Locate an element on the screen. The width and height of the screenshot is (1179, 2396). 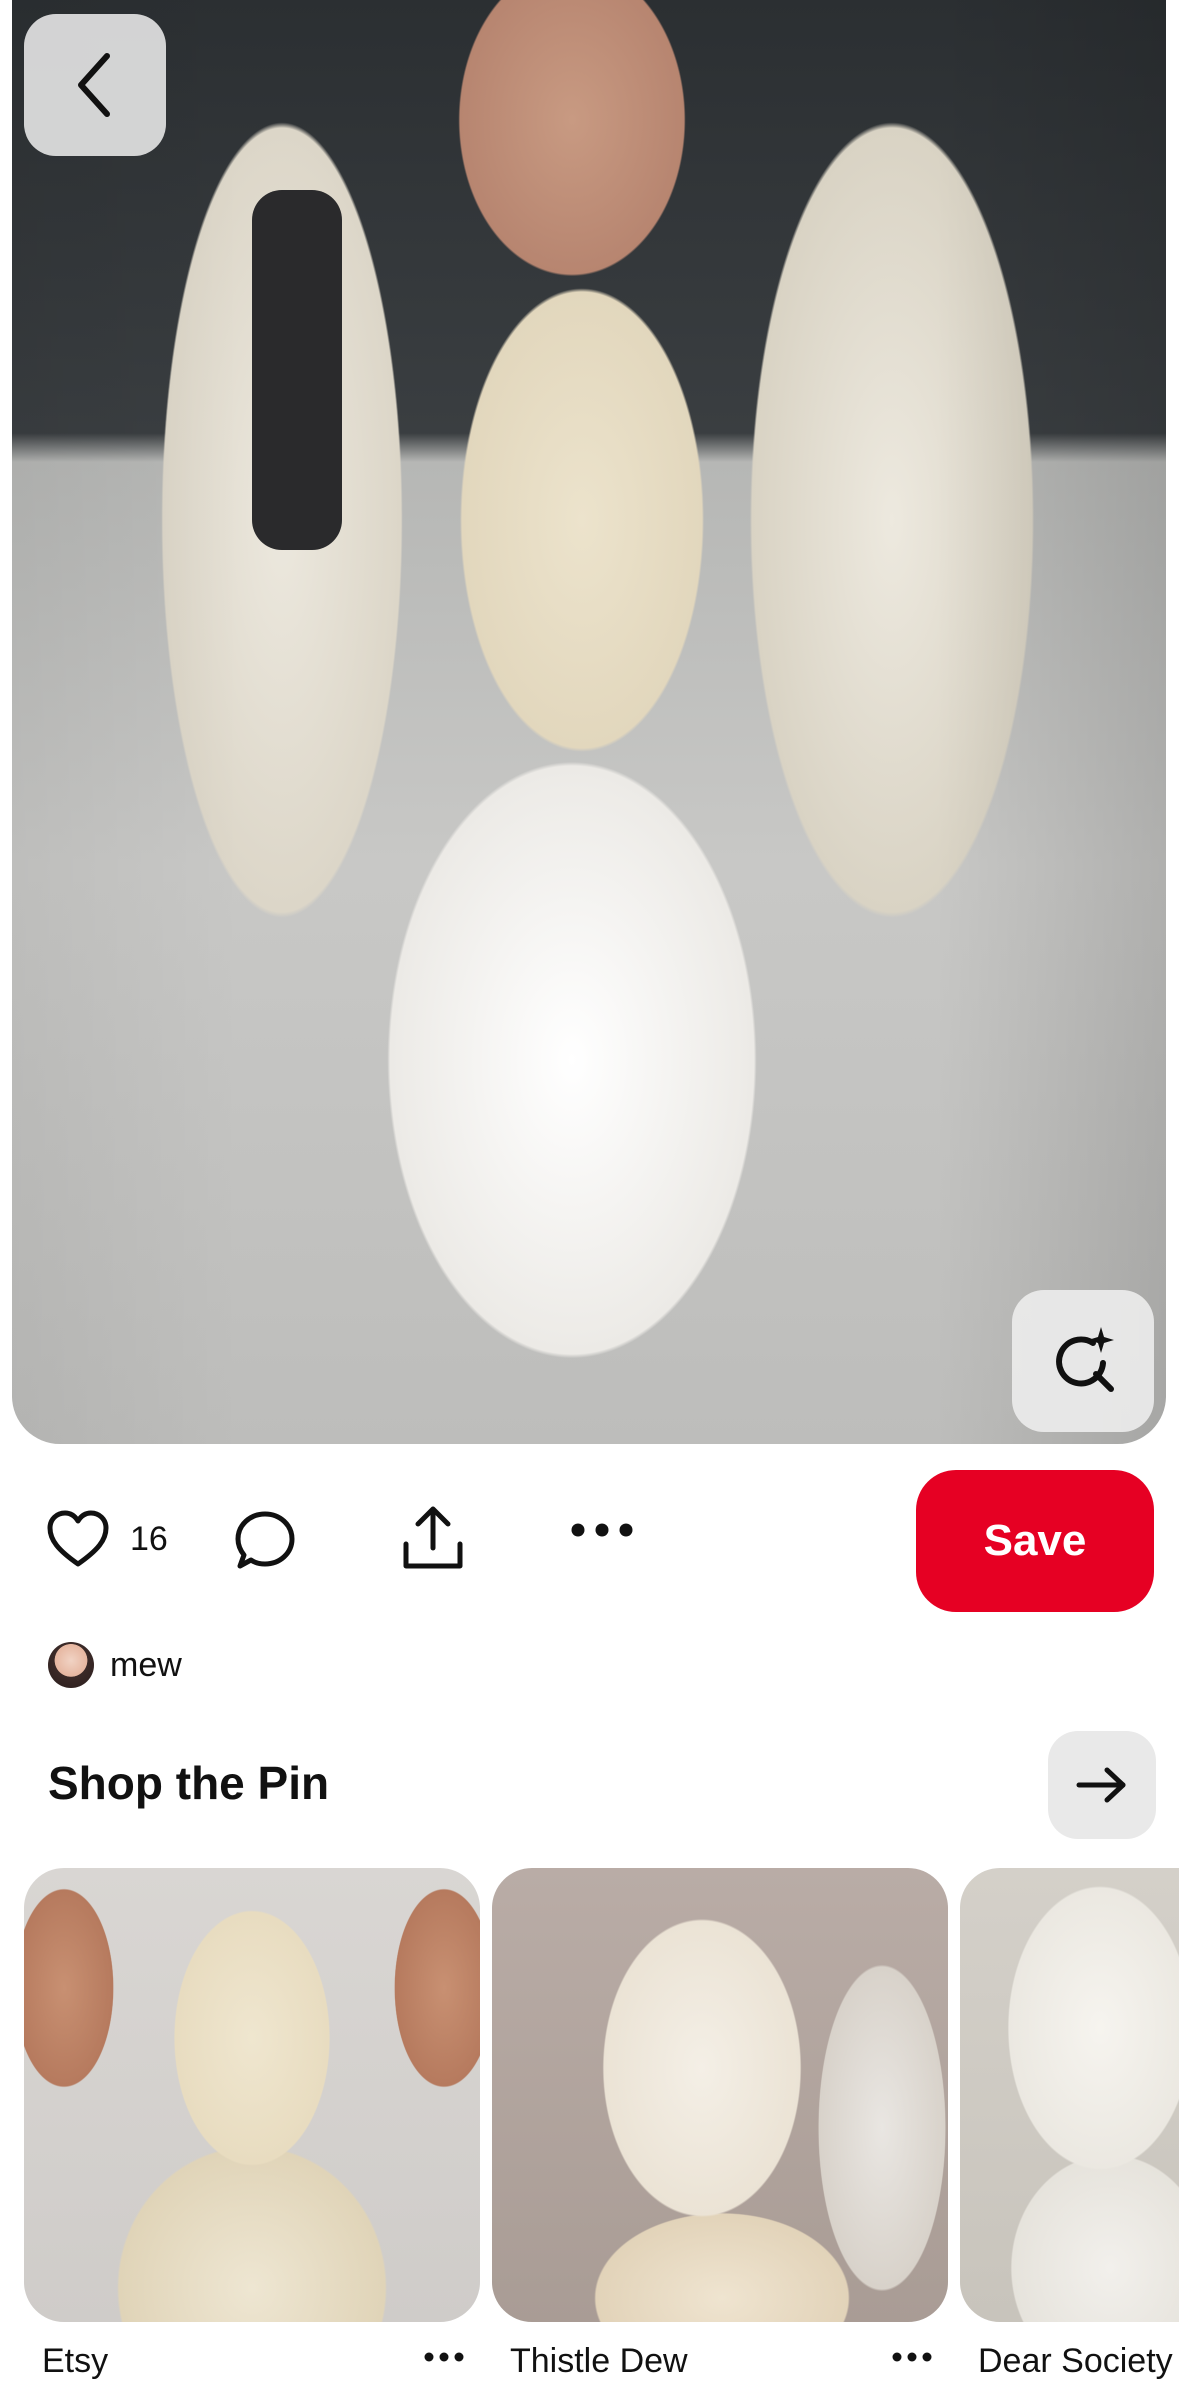
author-name: mew is located at coordinates (146, 1665).